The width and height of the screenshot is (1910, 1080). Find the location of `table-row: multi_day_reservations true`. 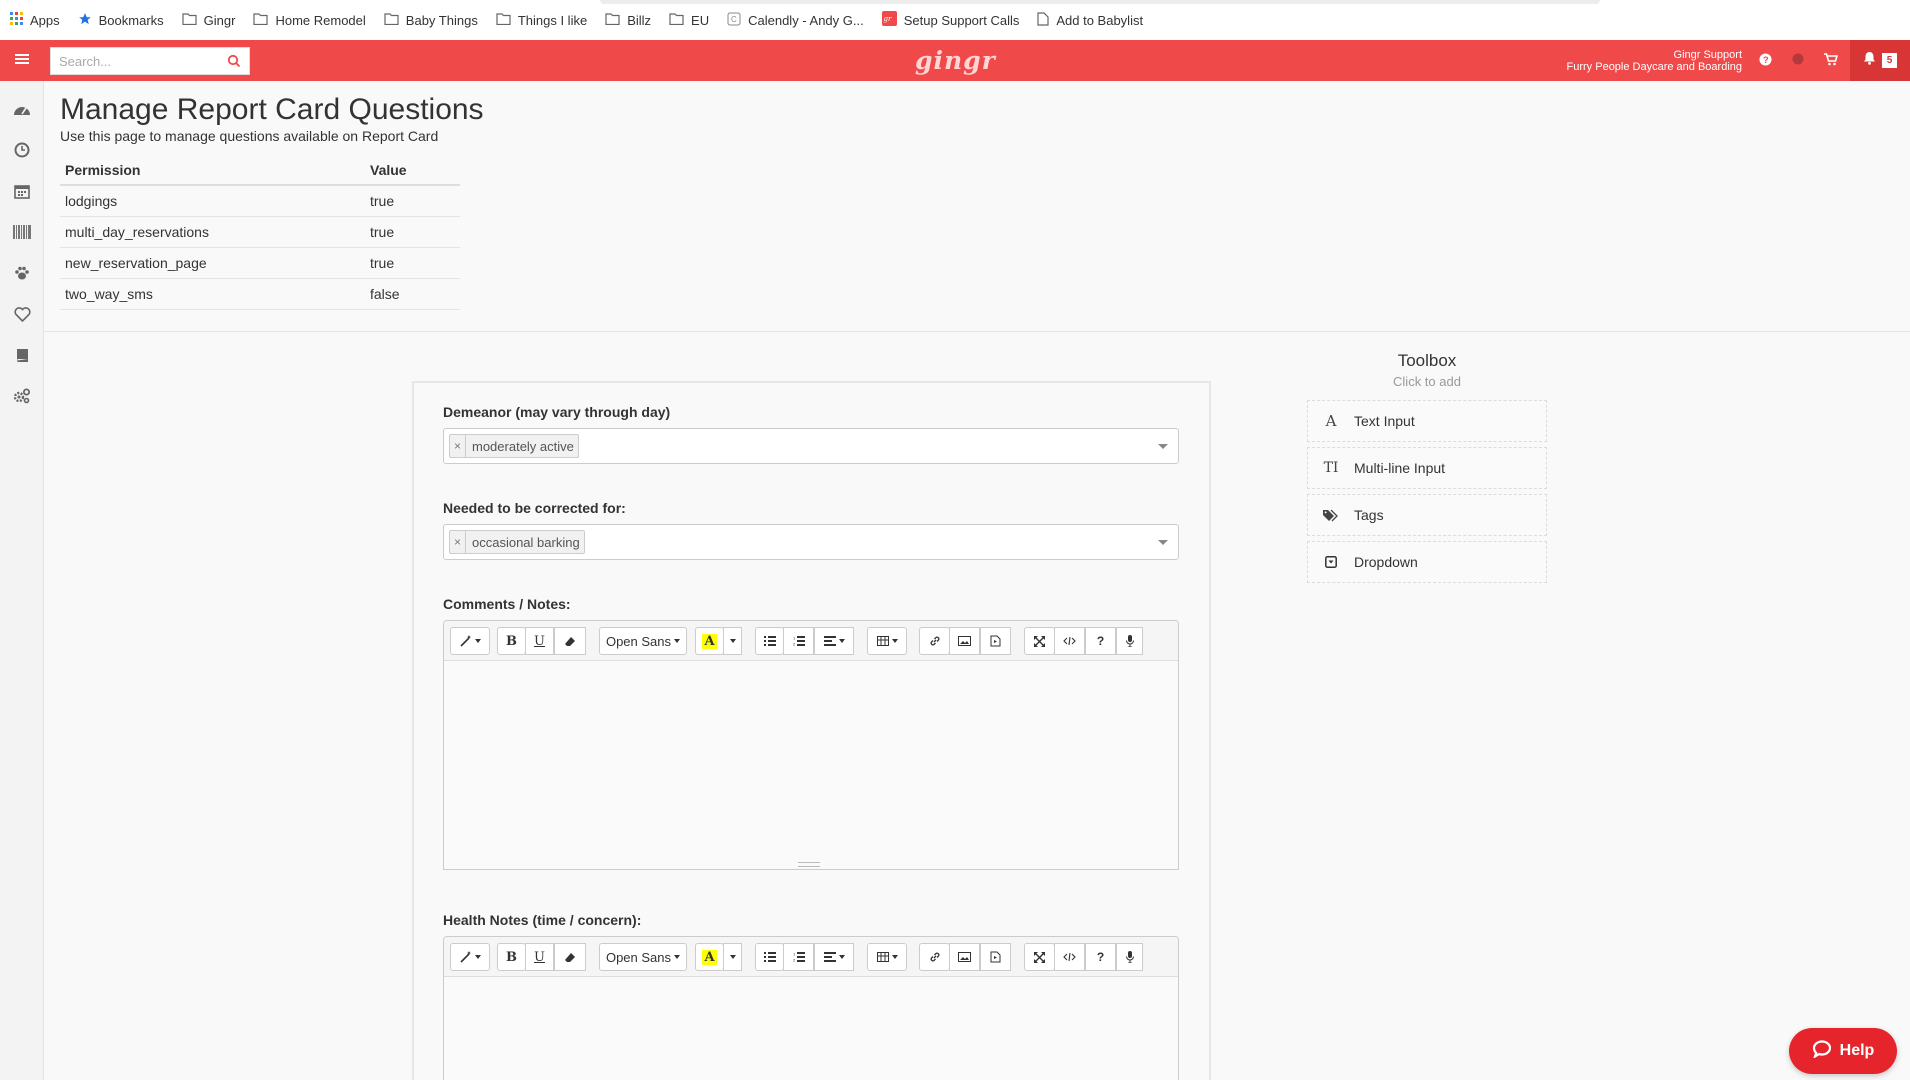

table-row: multi_day_reservations true is located at coordinates (260, 232).